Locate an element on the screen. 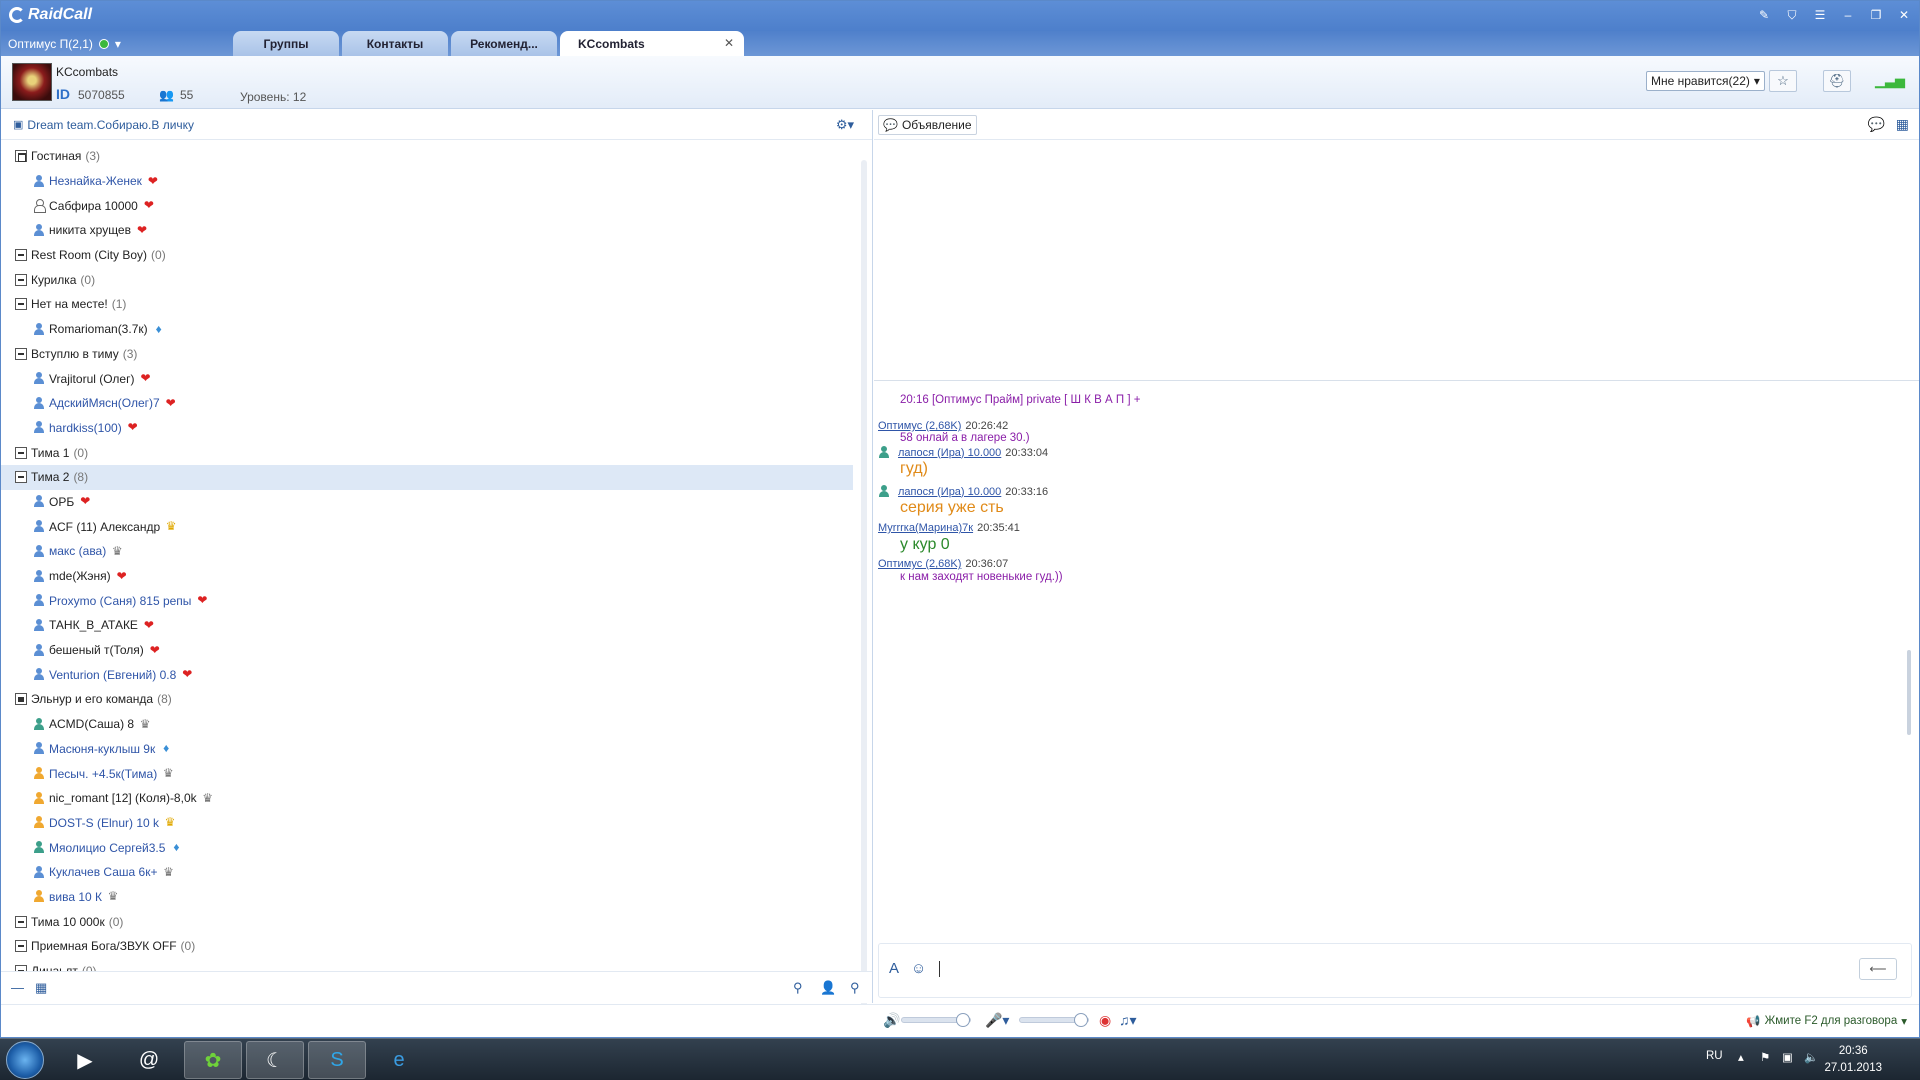 Image resolution: width=1920 pixels, height=1080 pixels. user-status: Оптимус П(2,1) ▾ is located at coordinates (64, 44).